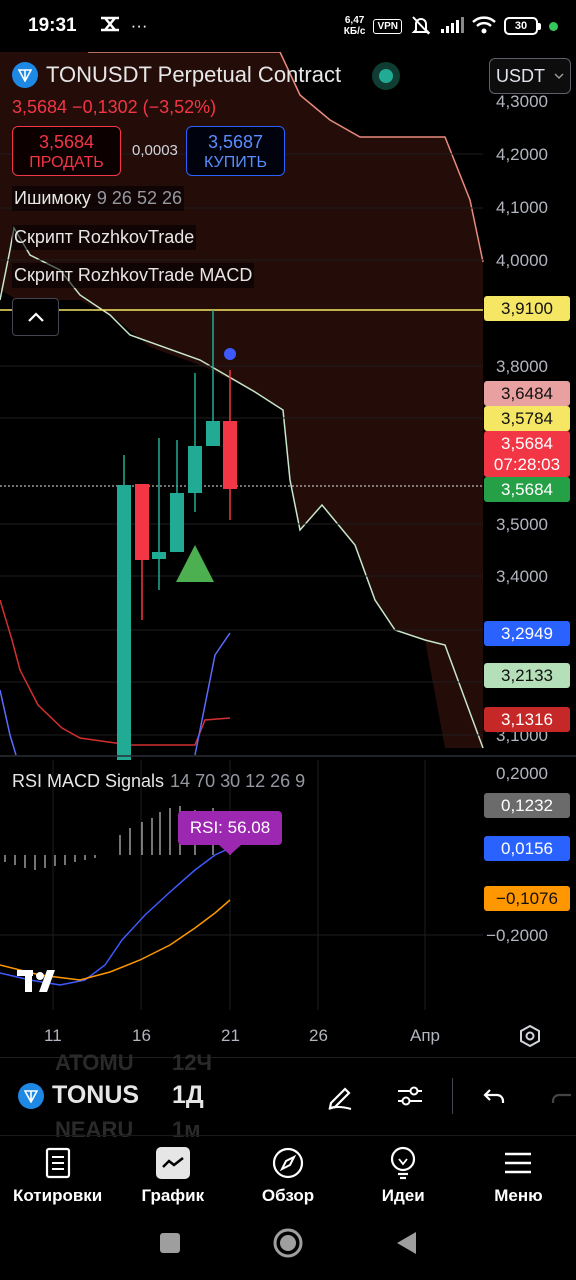  Describe the element at coordinates (98, 198) in the screenshot. I see `indicator-ichimoku: Ишимоку 9 26 52 26` at that location.